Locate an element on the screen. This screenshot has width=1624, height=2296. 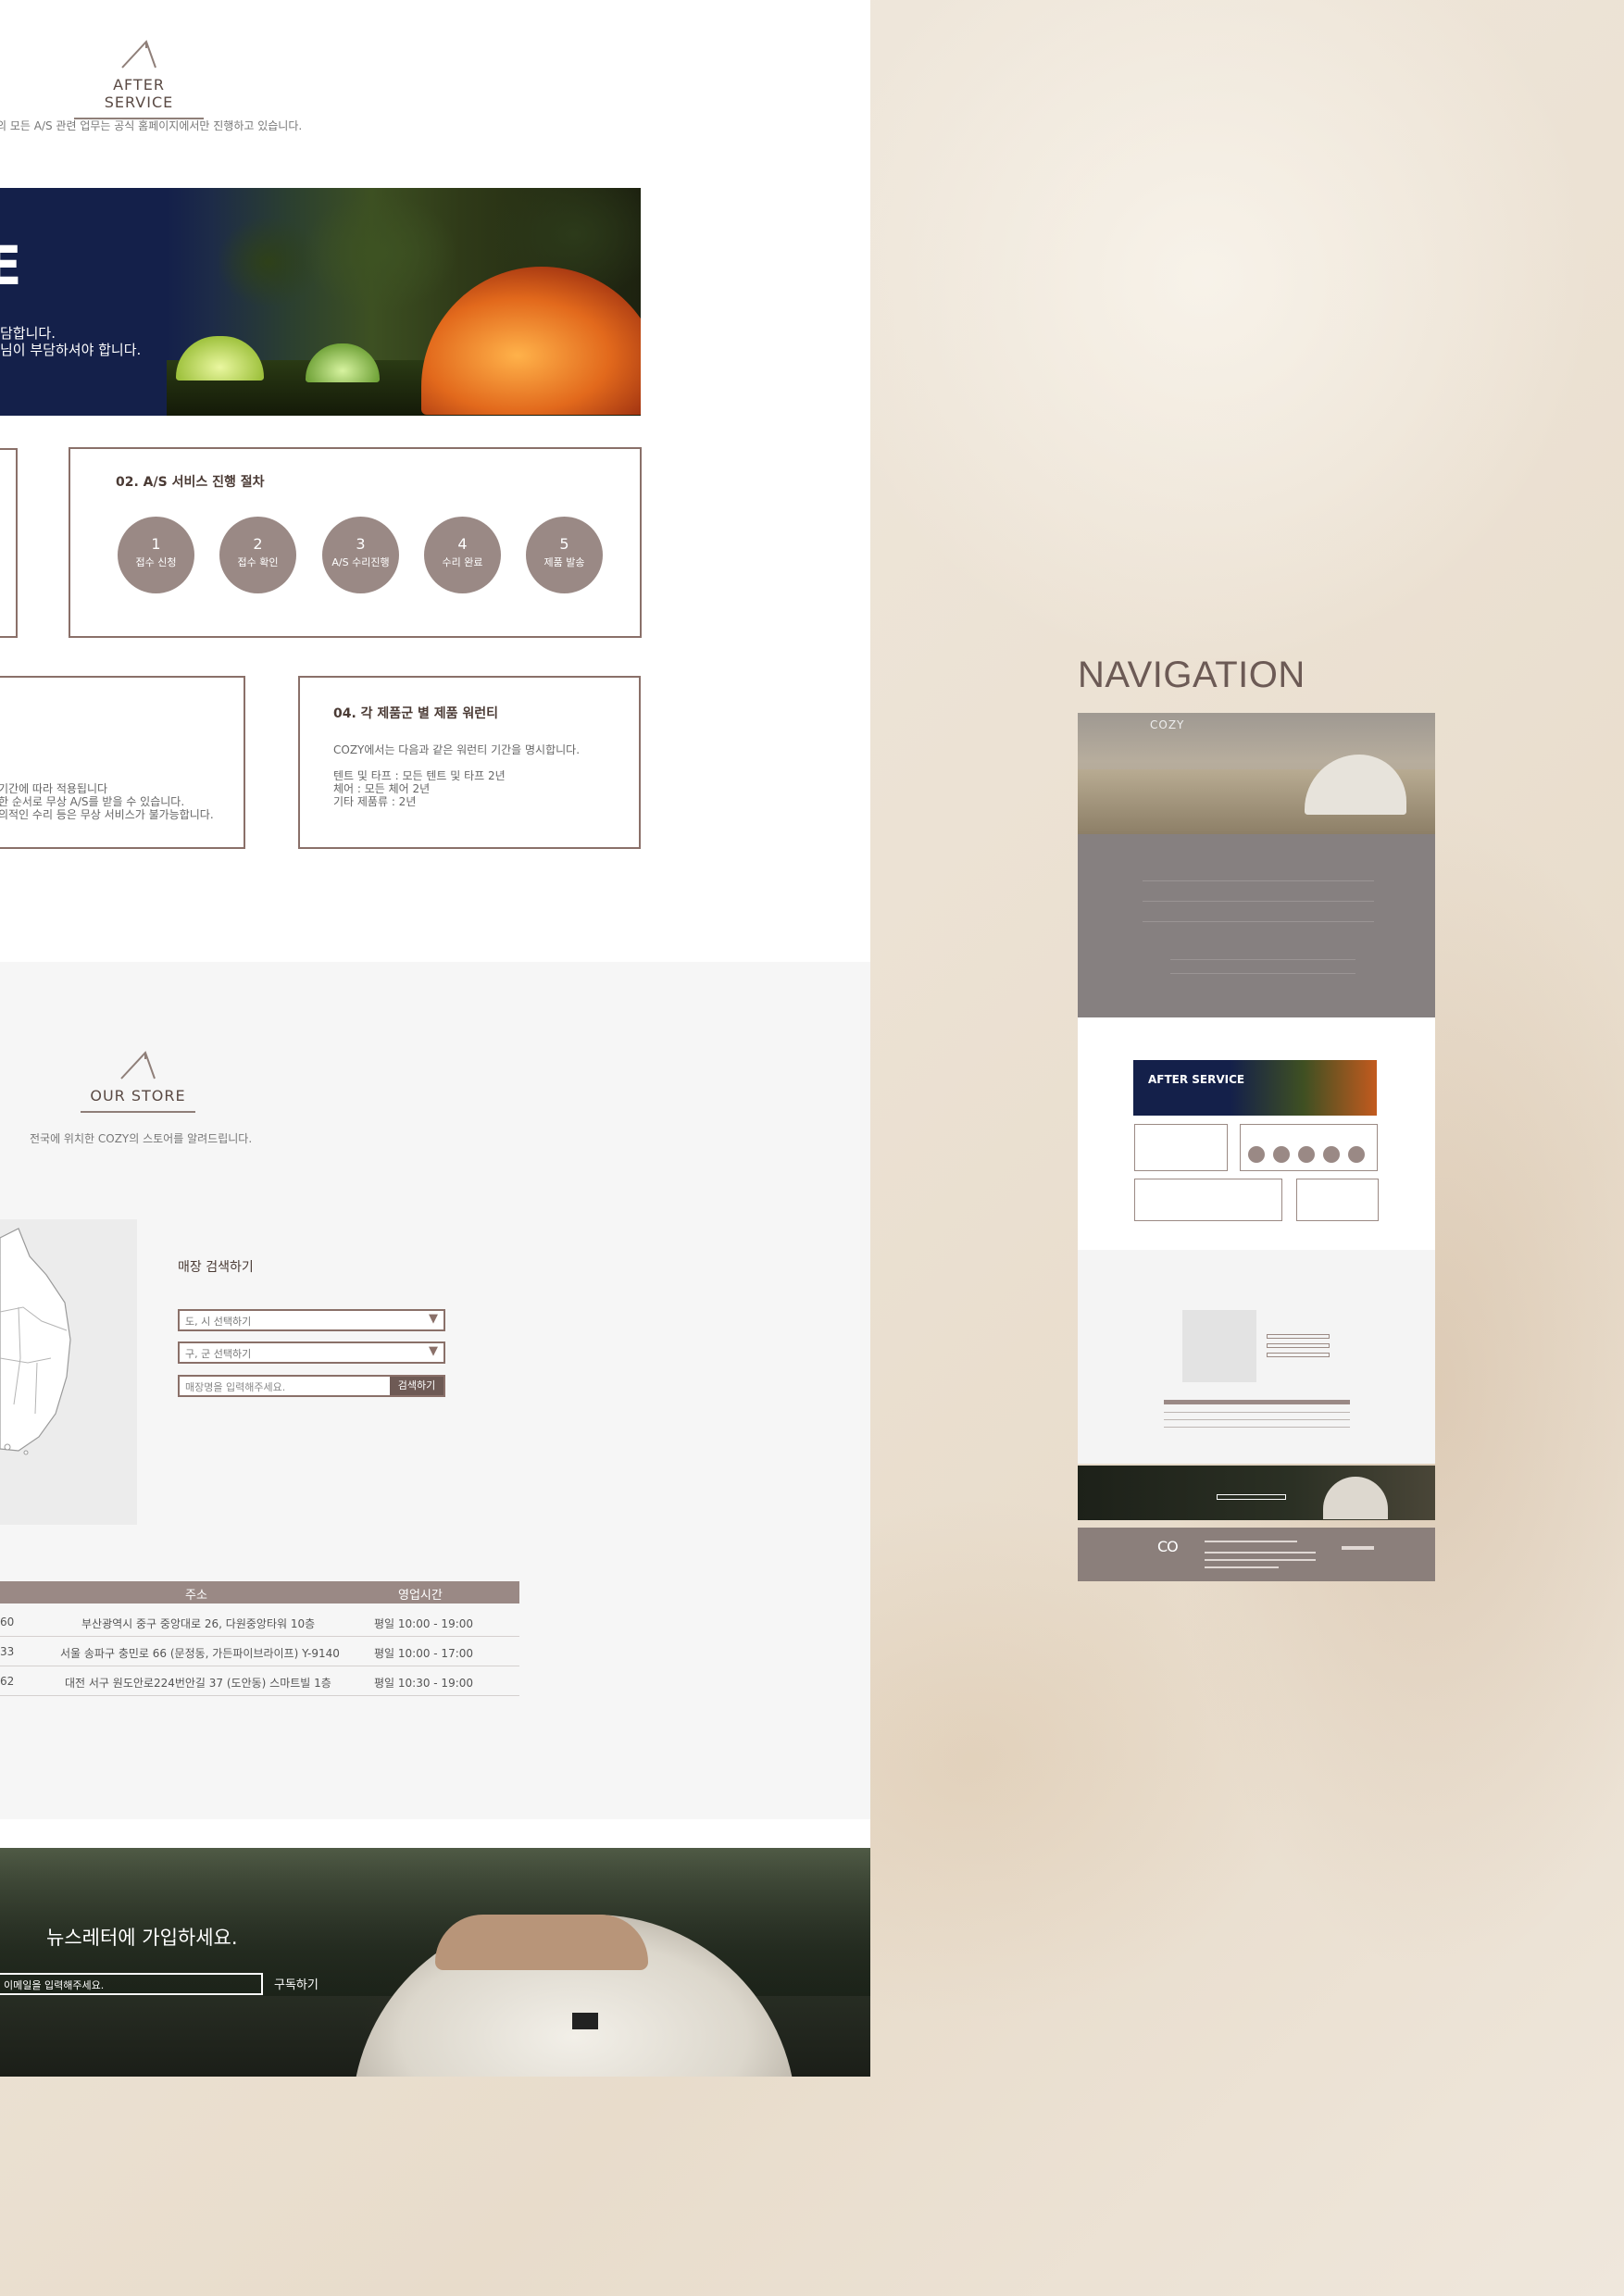
newsletter-email-placeholder: 이메일을 입력해주세요. is located at coordinates (54, 1985).